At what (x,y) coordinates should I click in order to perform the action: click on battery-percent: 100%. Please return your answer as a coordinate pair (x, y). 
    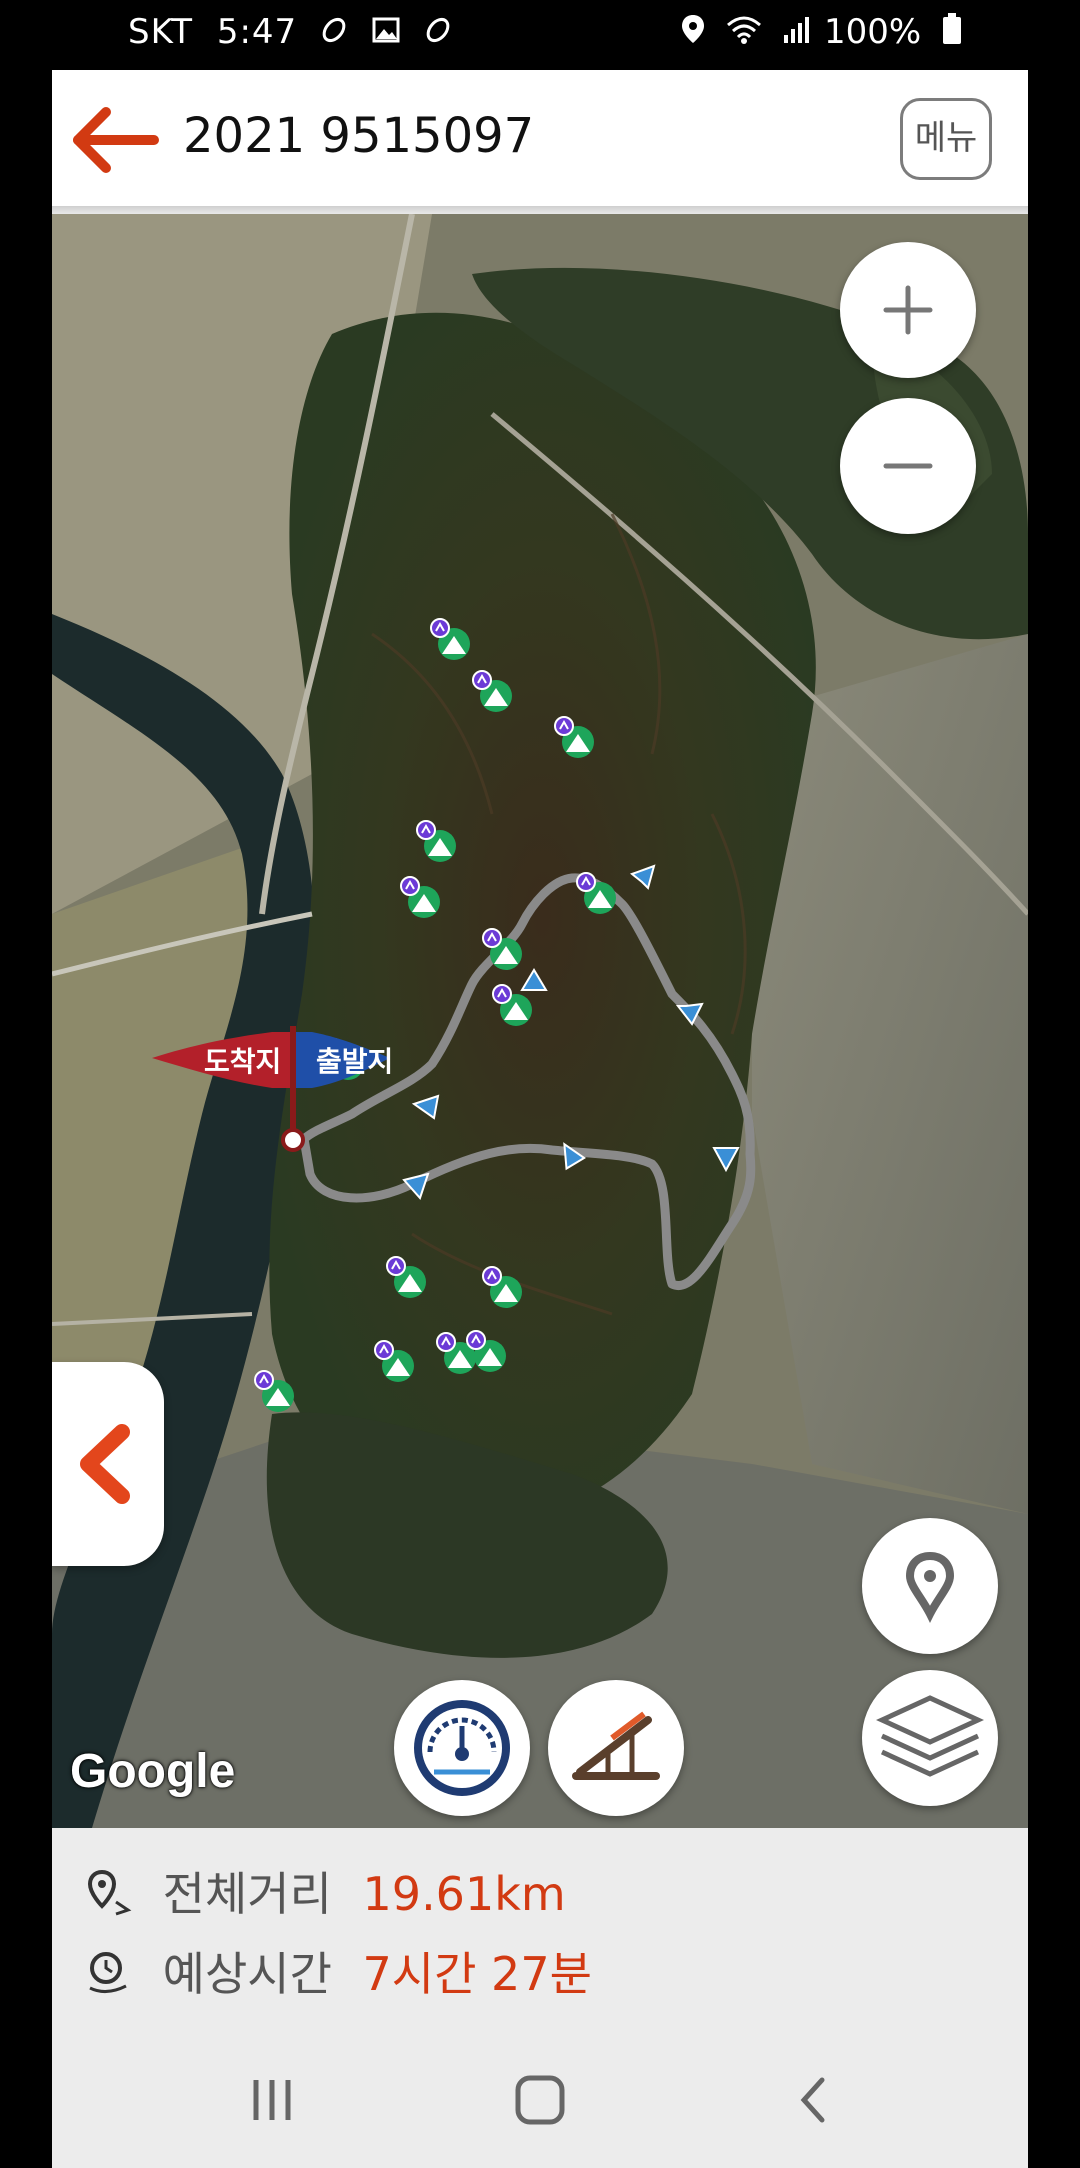
    Looking at the image, I should click on (872, 32).